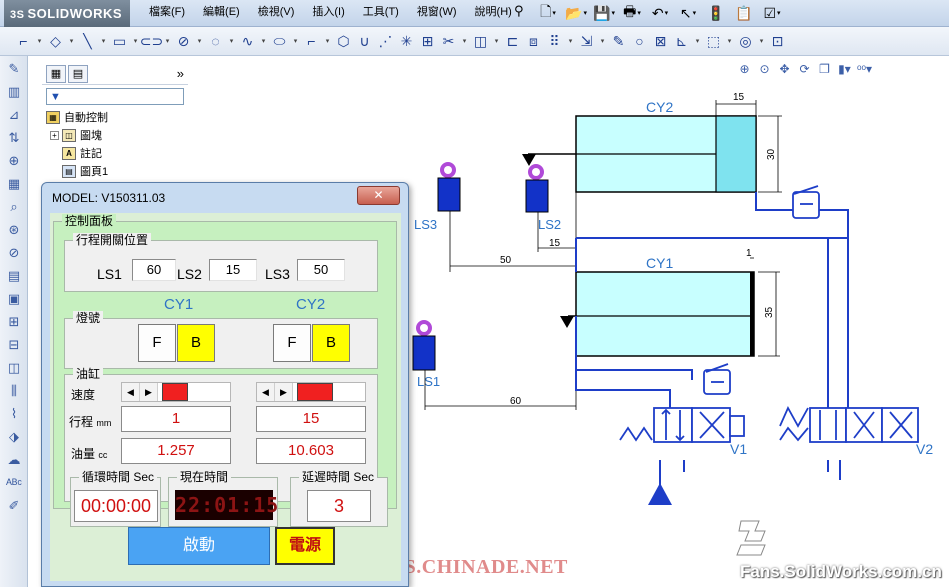 The height and width of the screenshot is (587, 949). I want to click on chevron-right-icon: », so click(180, 73).